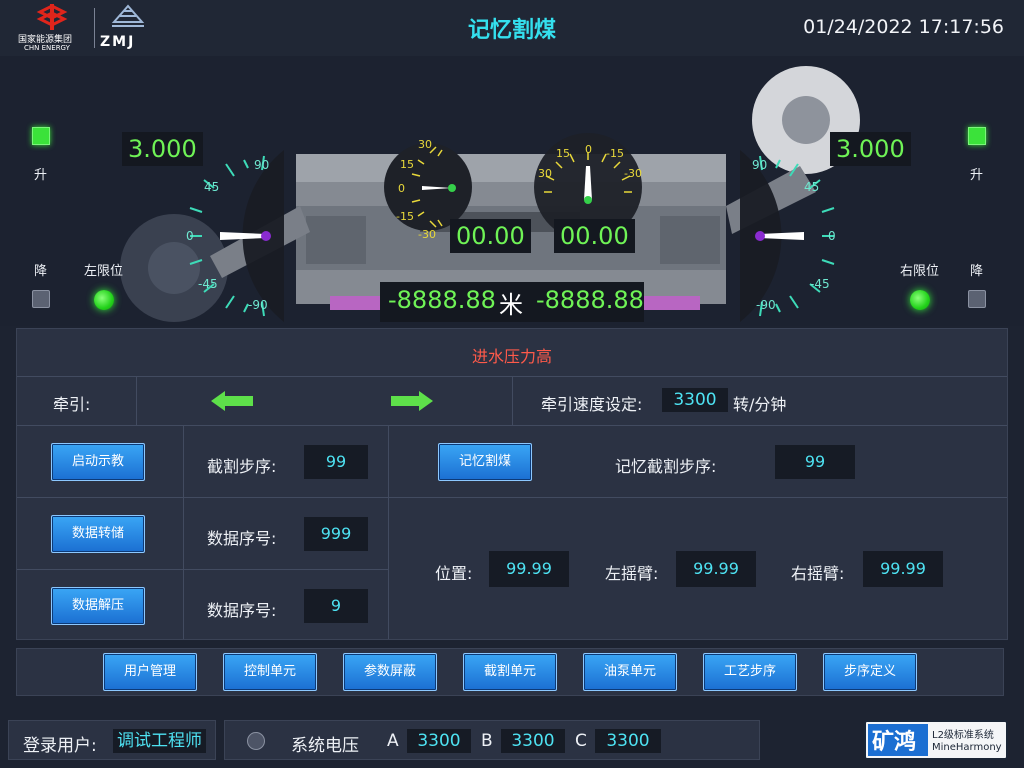 Image resolution: width=1024 pixels, height=768 pixels. I want to click on traction-left-button, so click(232, 401).